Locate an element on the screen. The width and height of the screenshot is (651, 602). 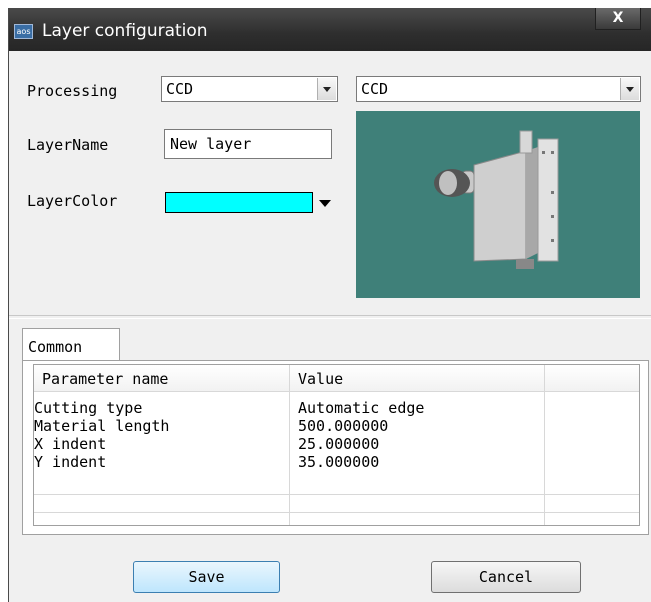
table-row-0-name: Cutting type is located at coordinates (88, 408).